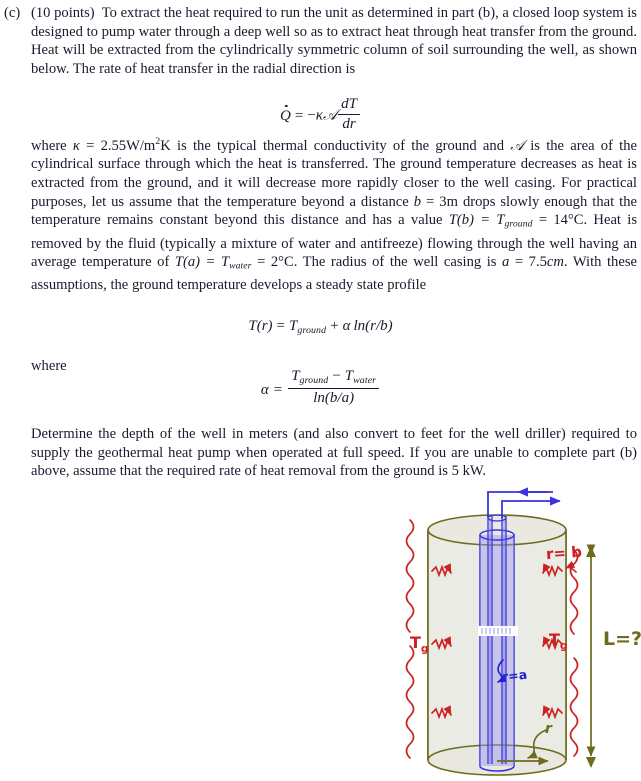 Image resolution: width=641 pixels, height=781 pixels. Describe the element at coordinates (334, 326) in the screenshot. I see `equation-2-plus: +` at that location.